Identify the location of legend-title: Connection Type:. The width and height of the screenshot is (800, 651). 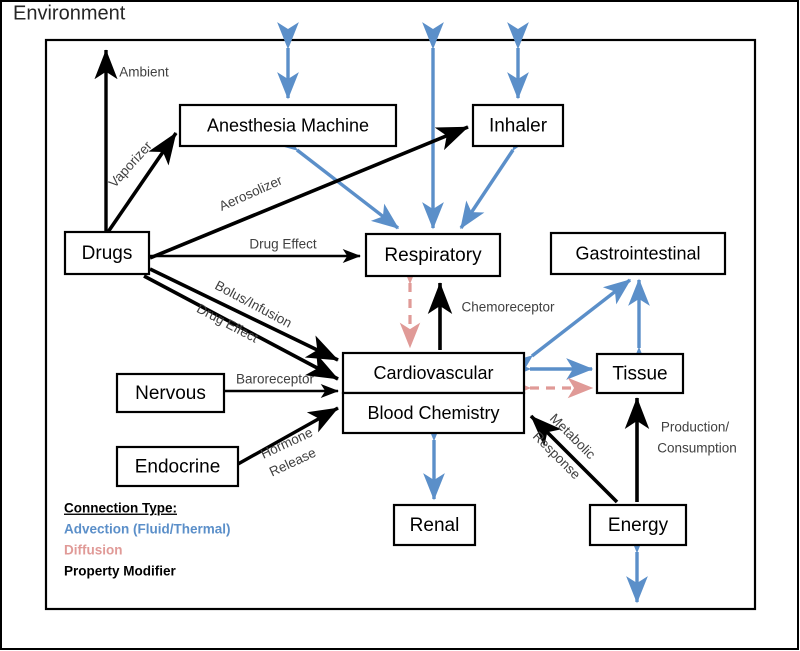
(120, 508).